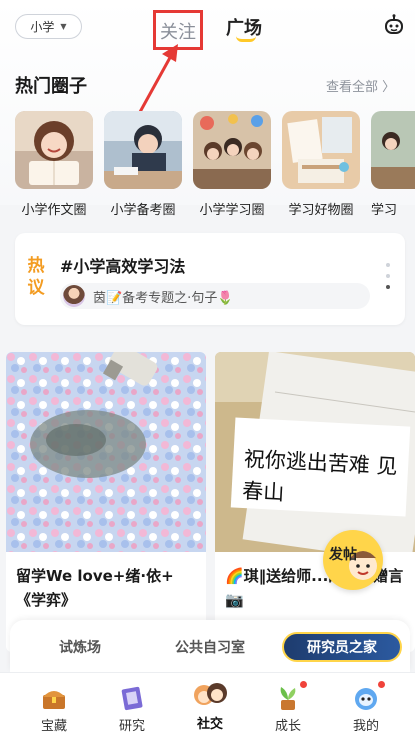 The height and width of the screenshot is (733, 415). I want to click on caret-down-icon: ▼, so click(63, 26).